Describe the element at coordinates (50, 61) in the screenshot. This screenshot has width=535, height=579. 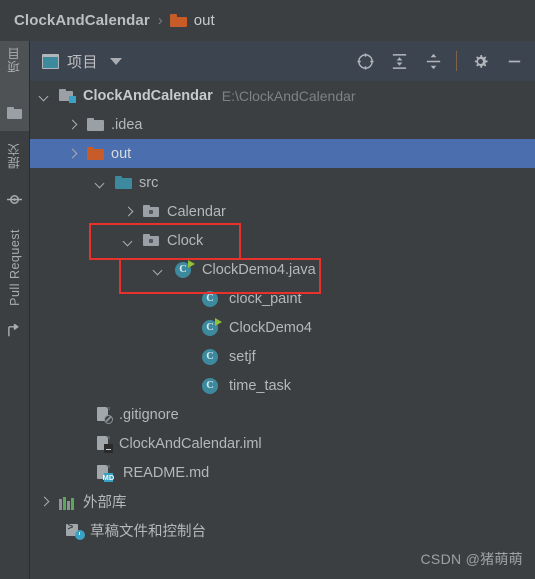
I see `project-window-icon` at that location.